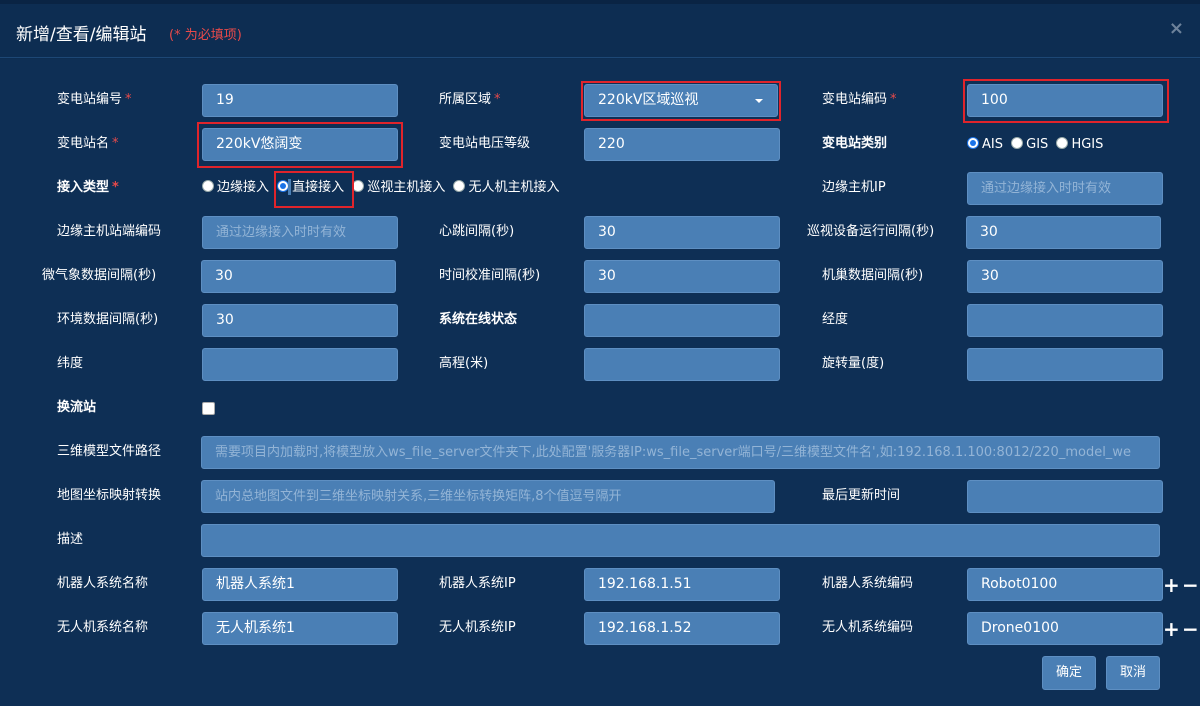 The image size is (1200, 706). I want to click on edge-host-code-input: 通过边缘接入时时有效, so click(300, 232).